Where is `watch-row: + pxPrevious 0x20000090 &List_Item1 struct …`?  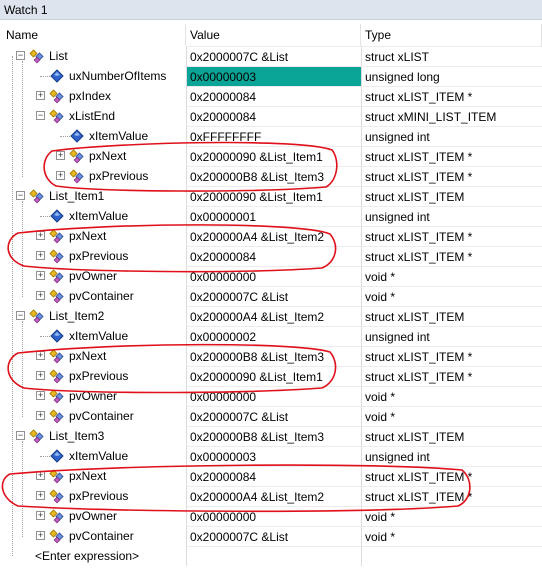 watch-row: + pxPrevious 0x20000090 &List_Item1 struct … is located at coordinates (271, 376).